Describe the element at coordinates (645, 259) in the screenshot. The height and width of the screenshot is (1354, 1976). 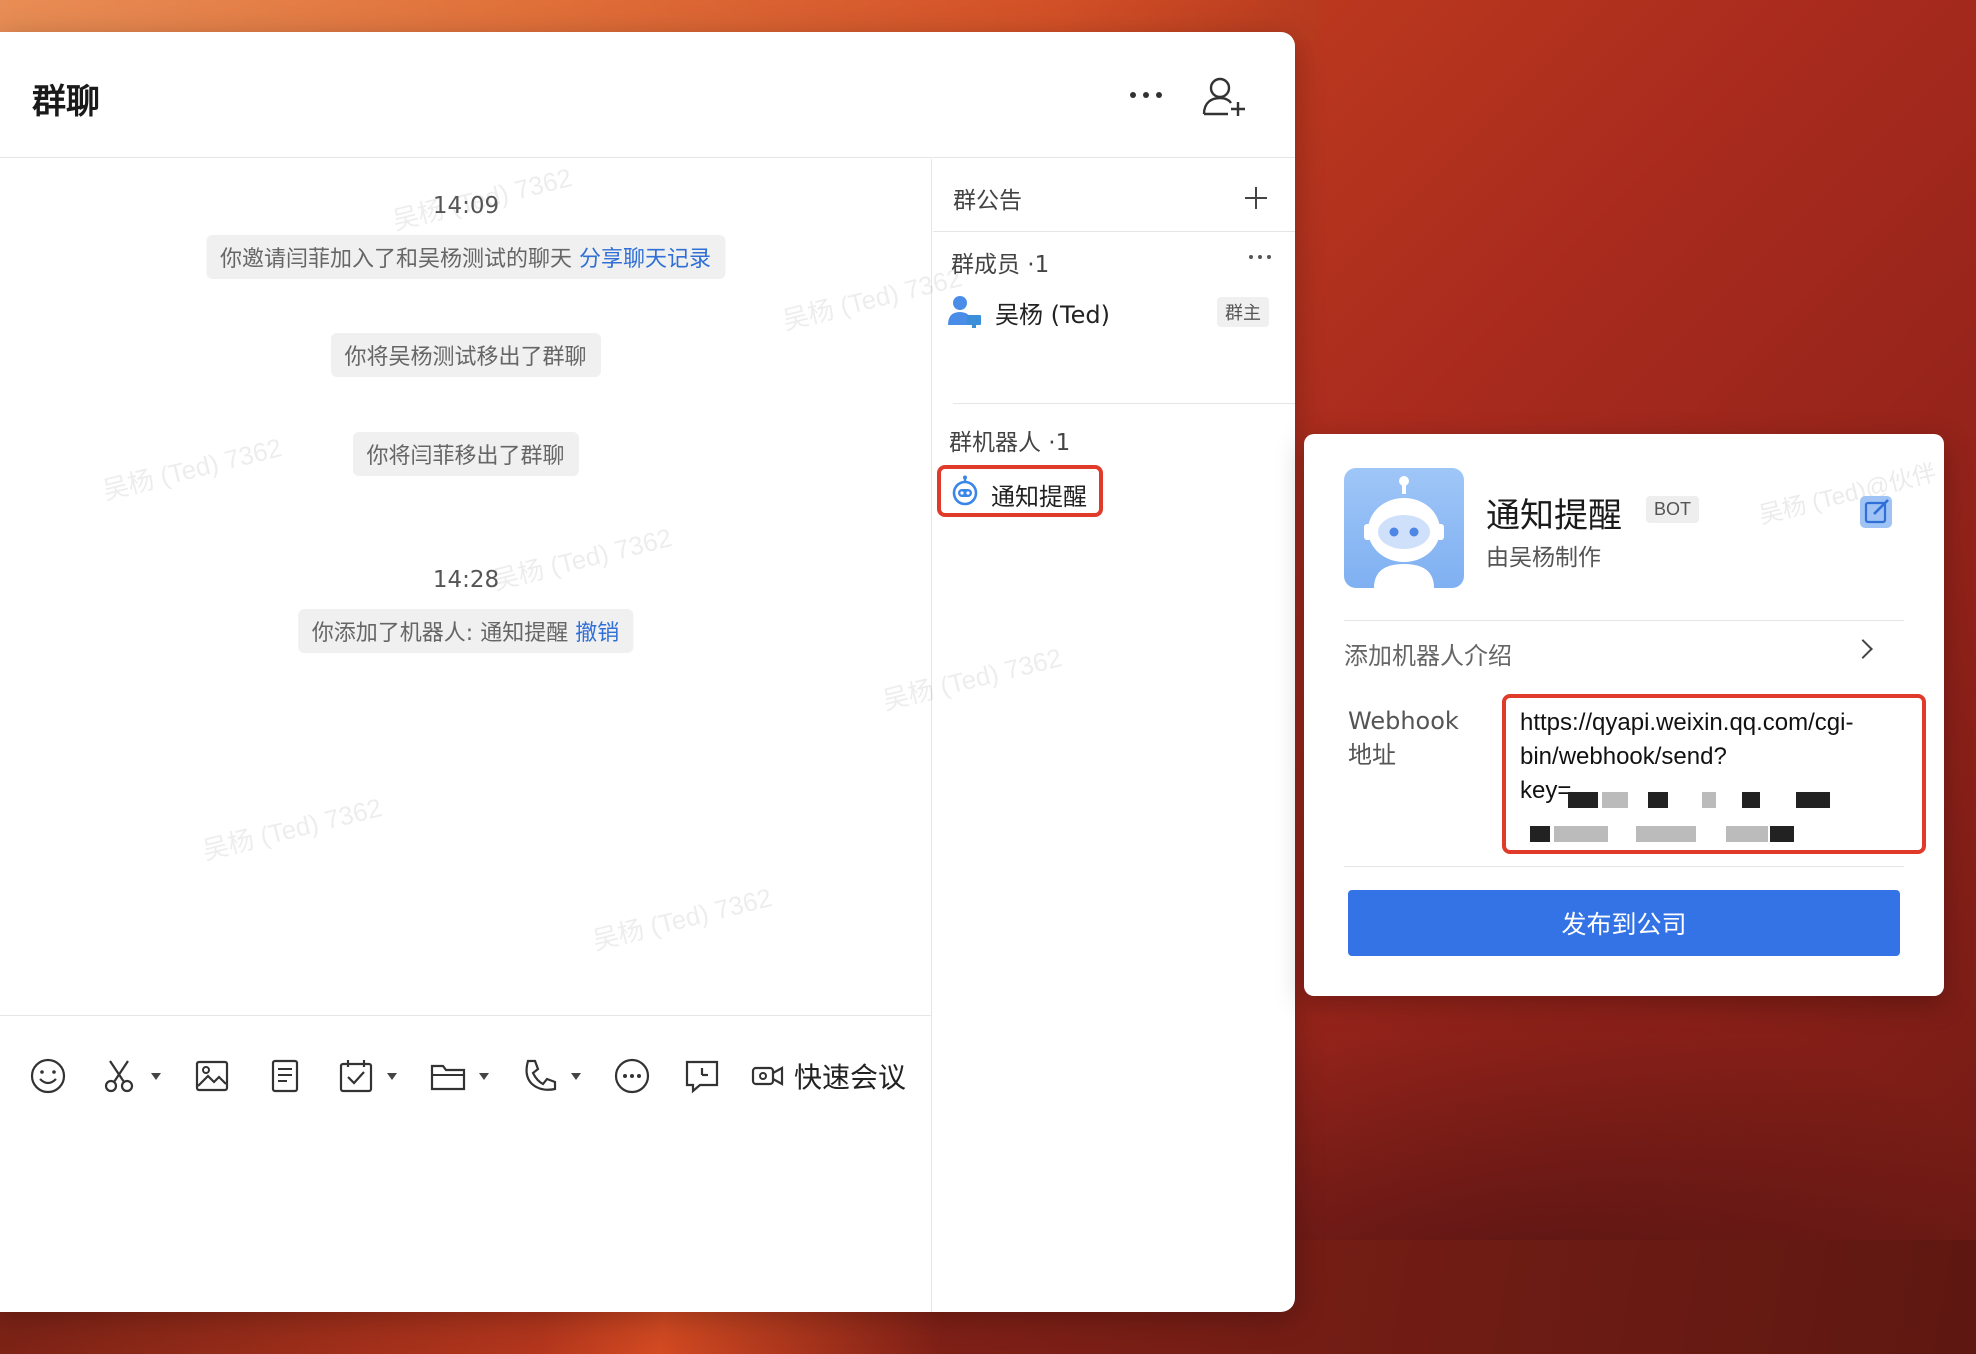
I see `share-chat-history-link: 分享聊天记录` at that location.